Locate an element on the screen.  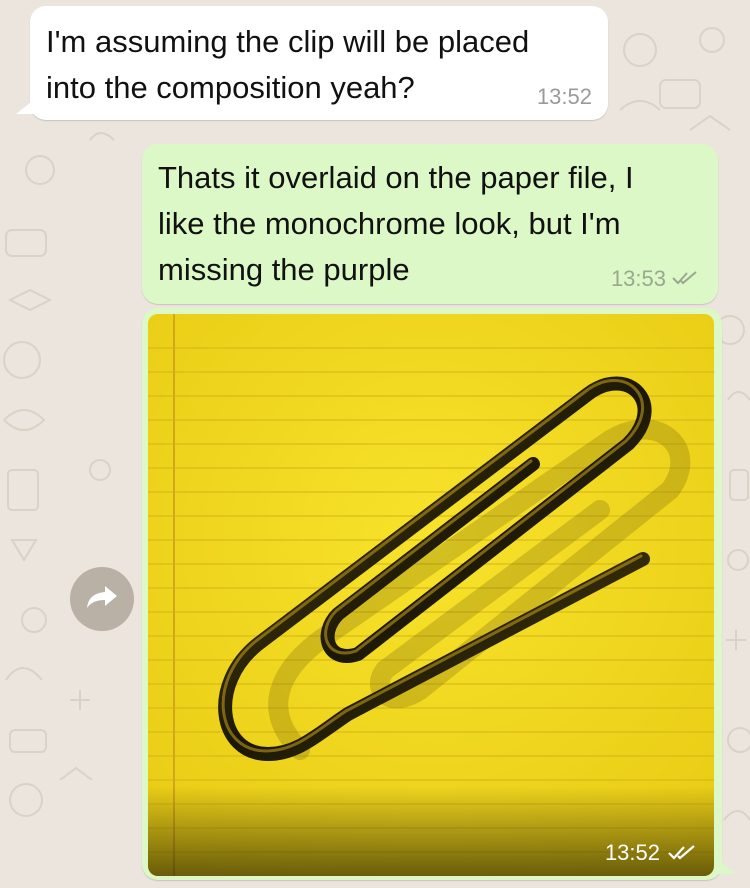
message-meta: 13:53 is located at coordinates (654, 279).